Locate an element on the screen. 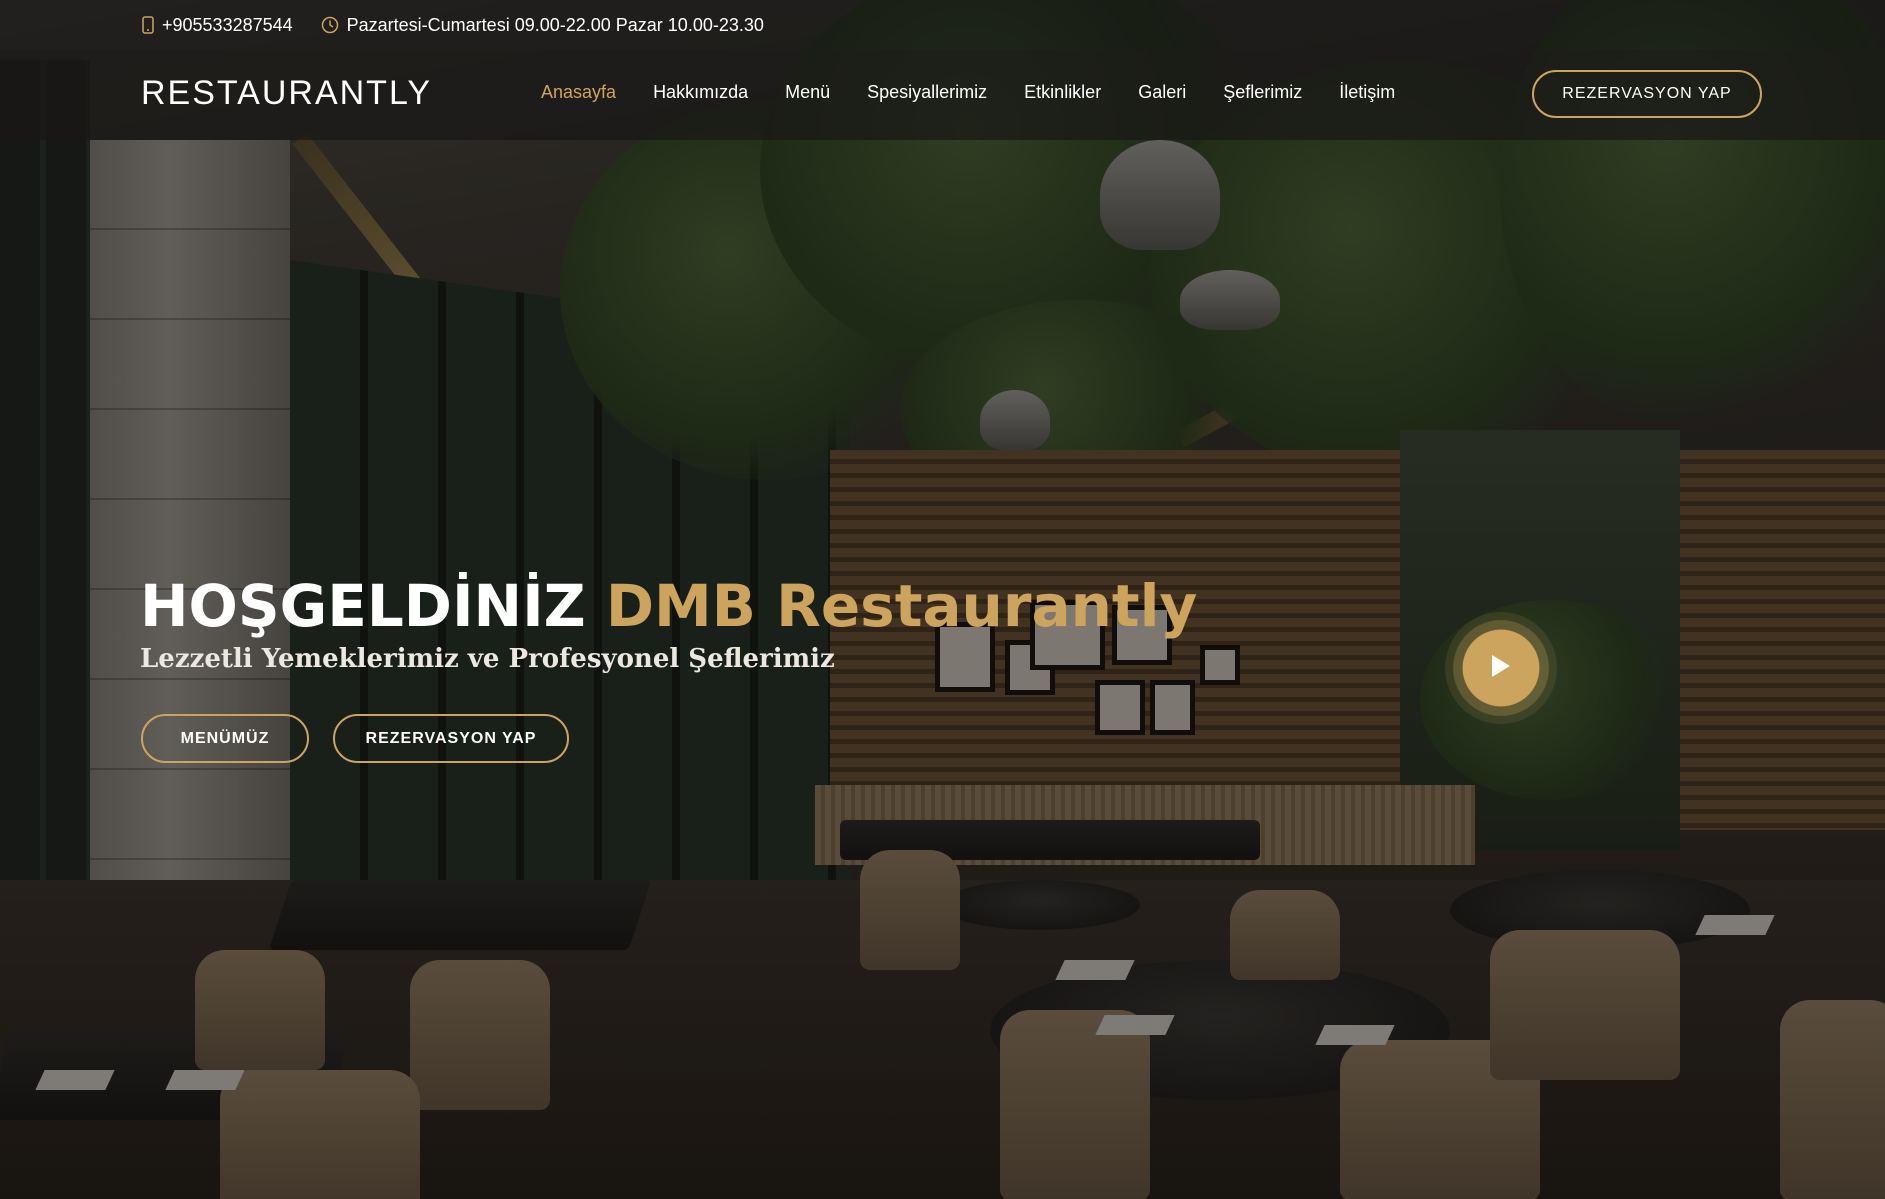  phone-info: +905533287544 is located at coordinates (217, 25).